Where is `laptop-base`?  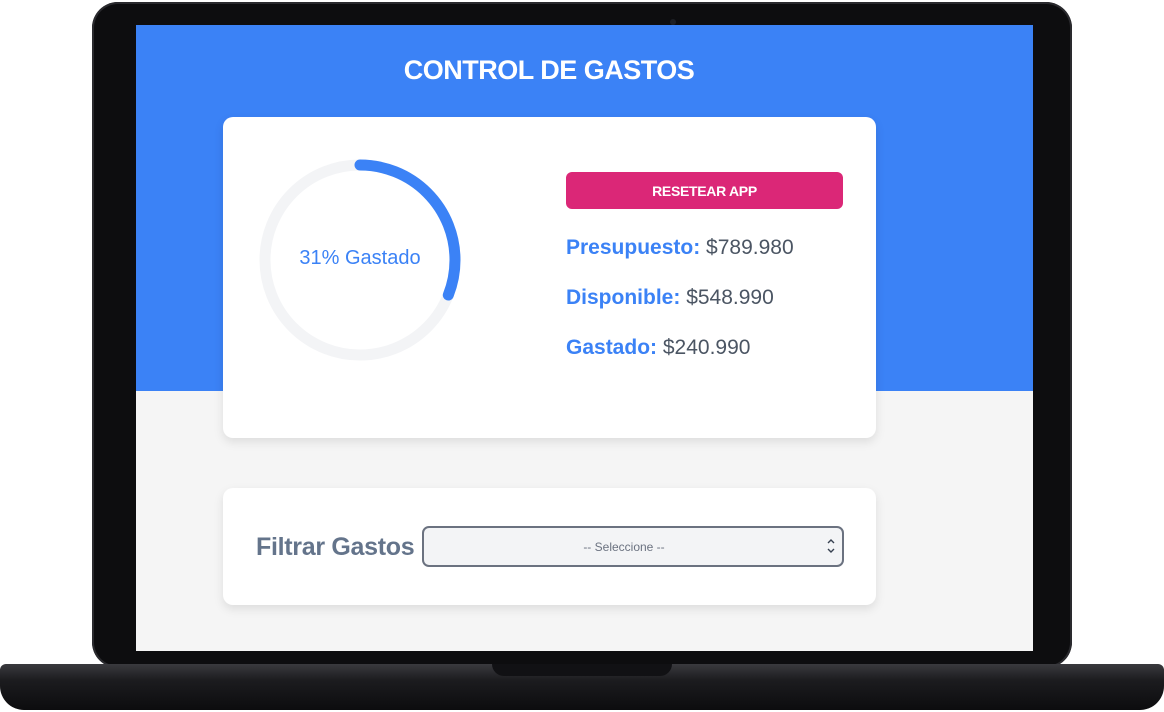
laptop-base is located at coordinates (582, 687).